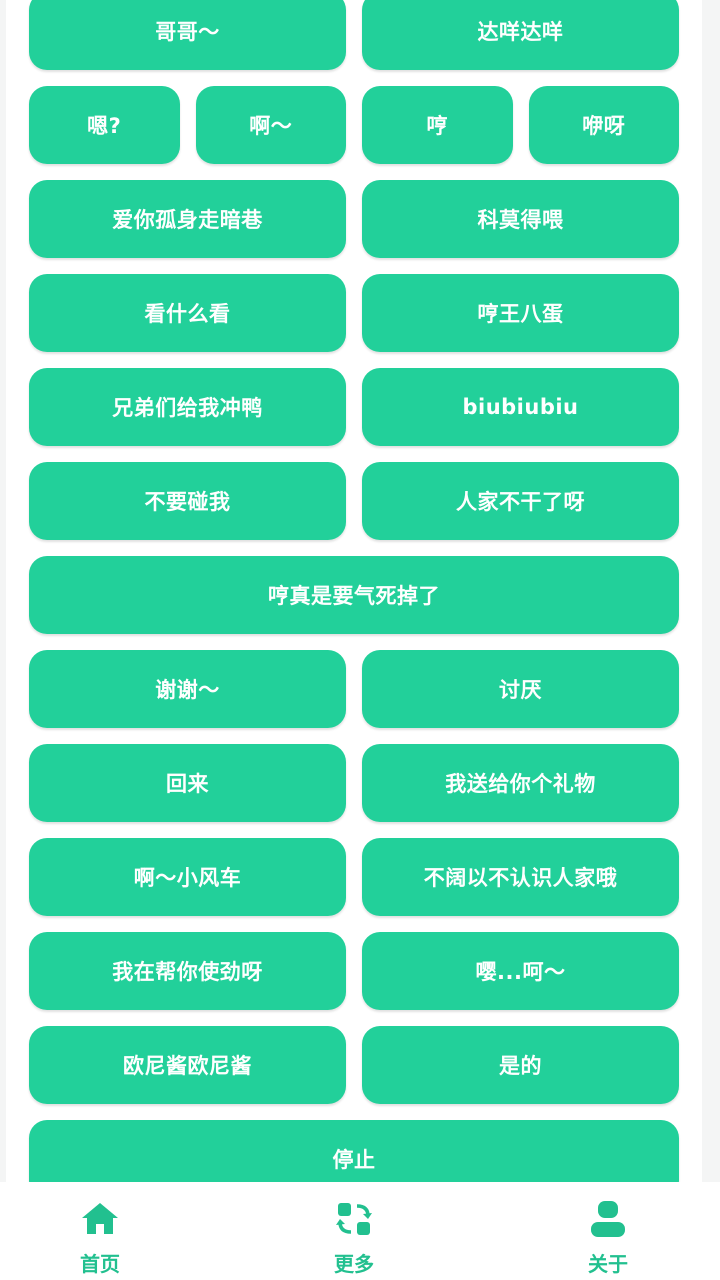 The height and width of the screenshot is (1280, 720). What do you see at coordinates (100, 1219) in the screenshot?
I see `home-icon` at bounding box center [100, 1219].